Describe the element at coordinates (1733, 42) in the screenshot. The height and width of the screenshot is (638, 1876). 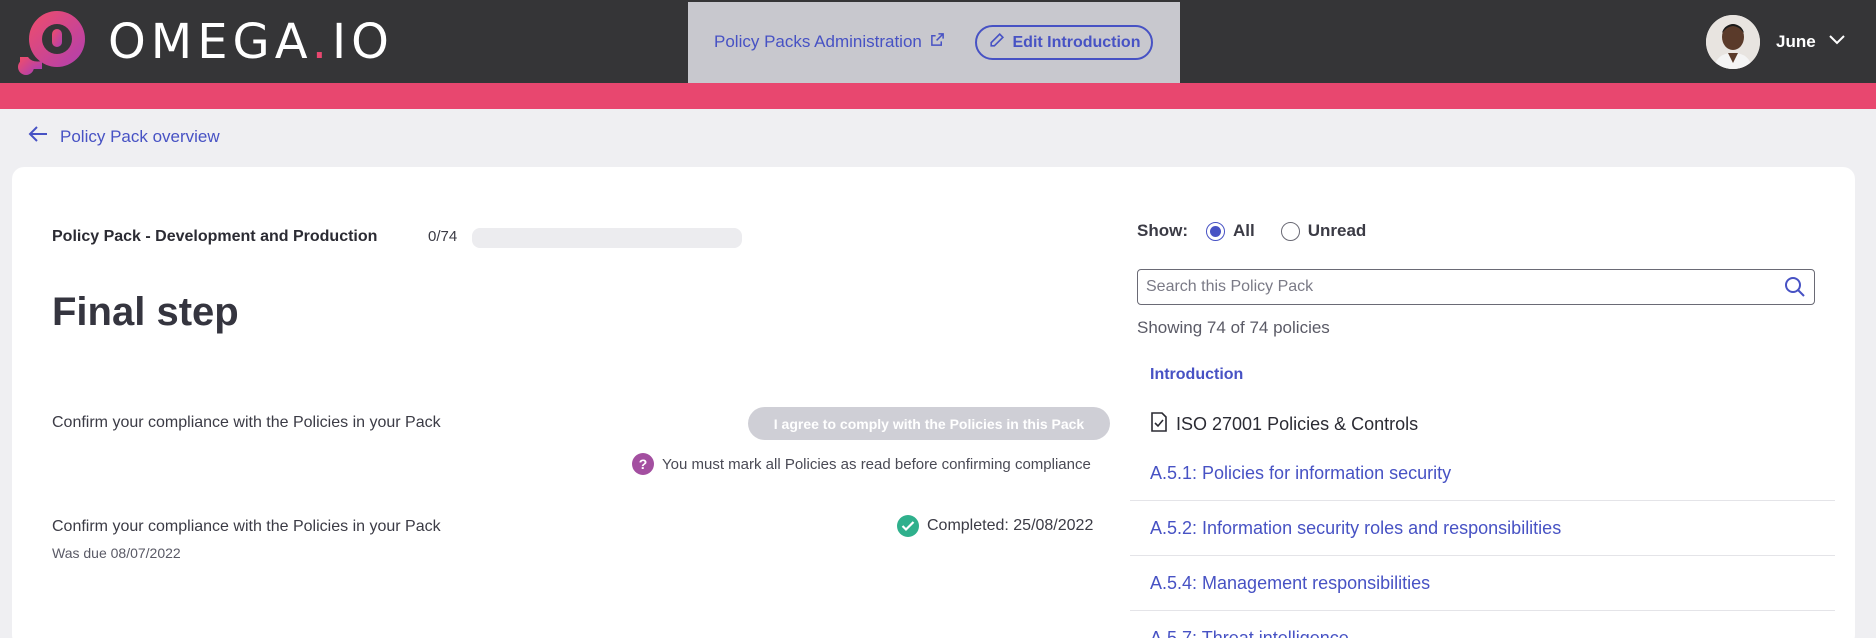
I see `avatar` at that location.